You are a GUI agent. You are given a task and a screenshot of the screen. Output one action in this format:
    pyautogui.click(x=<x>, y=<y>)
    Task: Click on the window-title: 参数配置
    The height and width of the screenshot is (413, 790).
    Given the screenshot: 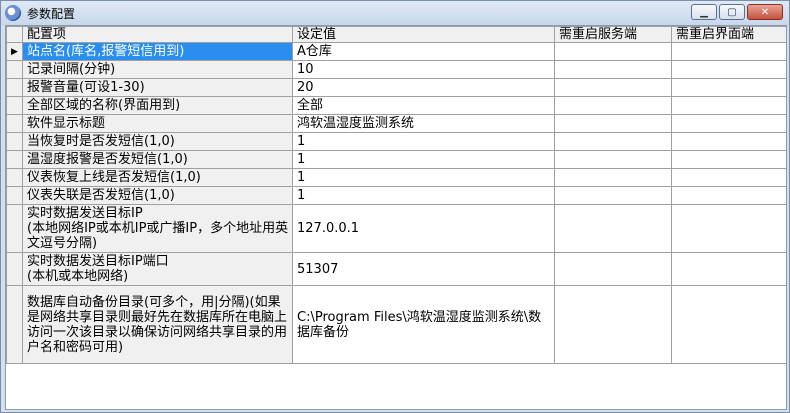 What is the action you would take?
    pyautogui.click(x=51, y=13)
    